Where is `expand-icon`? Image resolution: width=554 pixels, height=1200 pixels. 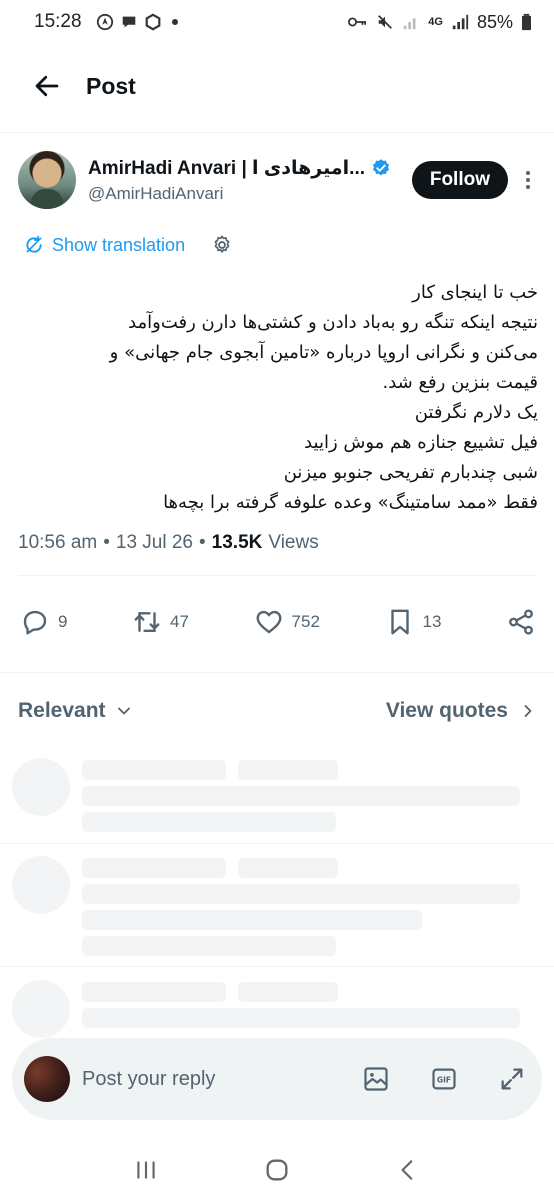
expand-icon is located at coordinates (512, 1079).